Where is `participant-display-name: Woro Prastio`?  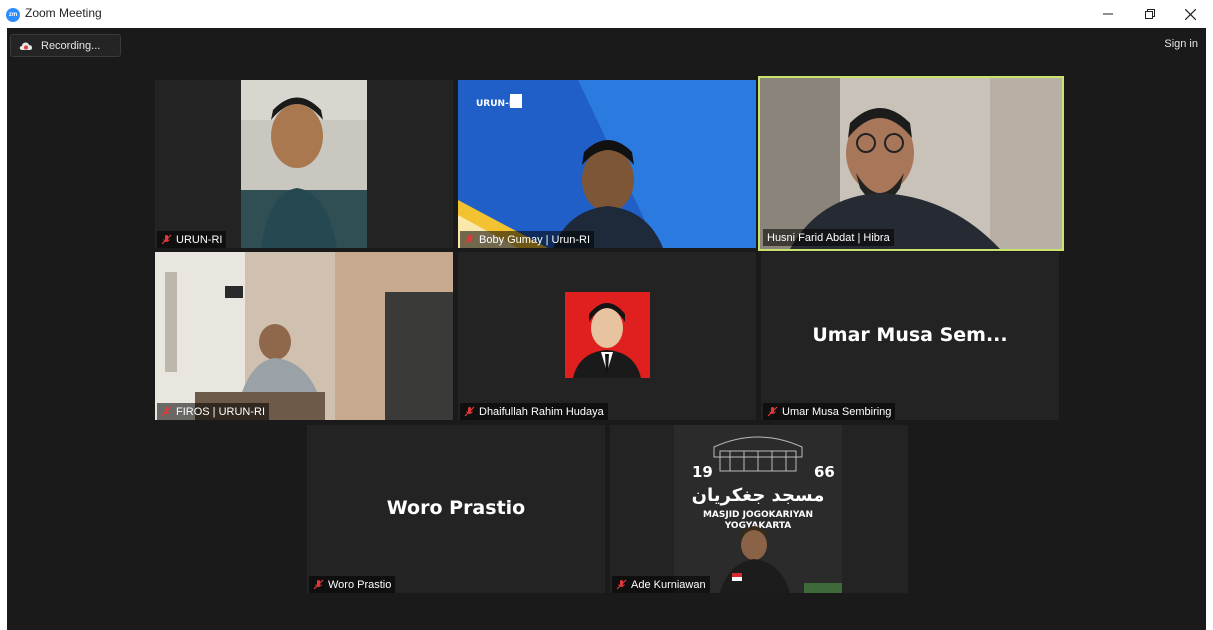 participant-display-name: Woro Prastio is located at coordinates (456, 508).